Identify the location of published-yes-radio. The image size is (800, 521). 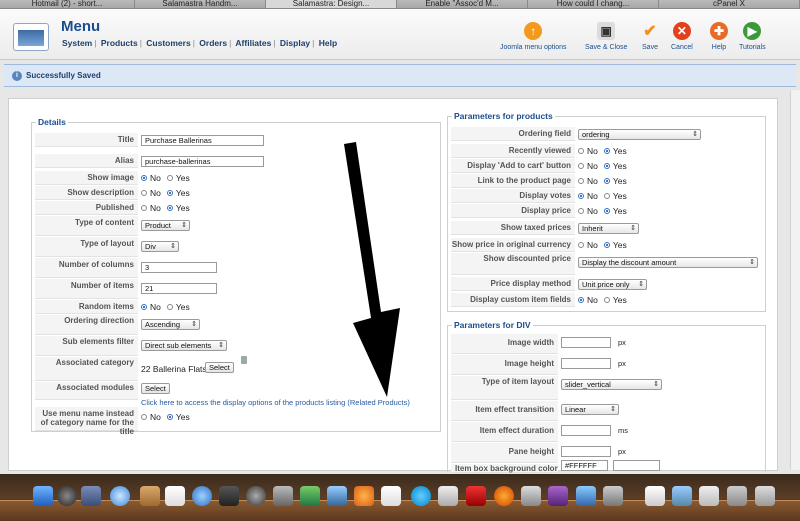
(169, 208).